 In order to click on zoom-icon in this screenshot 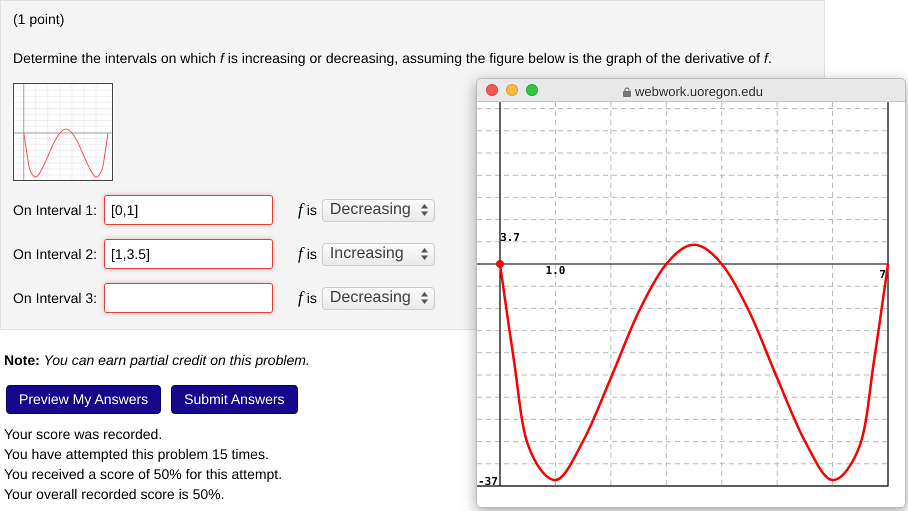, I will do `click(532, 90)`.